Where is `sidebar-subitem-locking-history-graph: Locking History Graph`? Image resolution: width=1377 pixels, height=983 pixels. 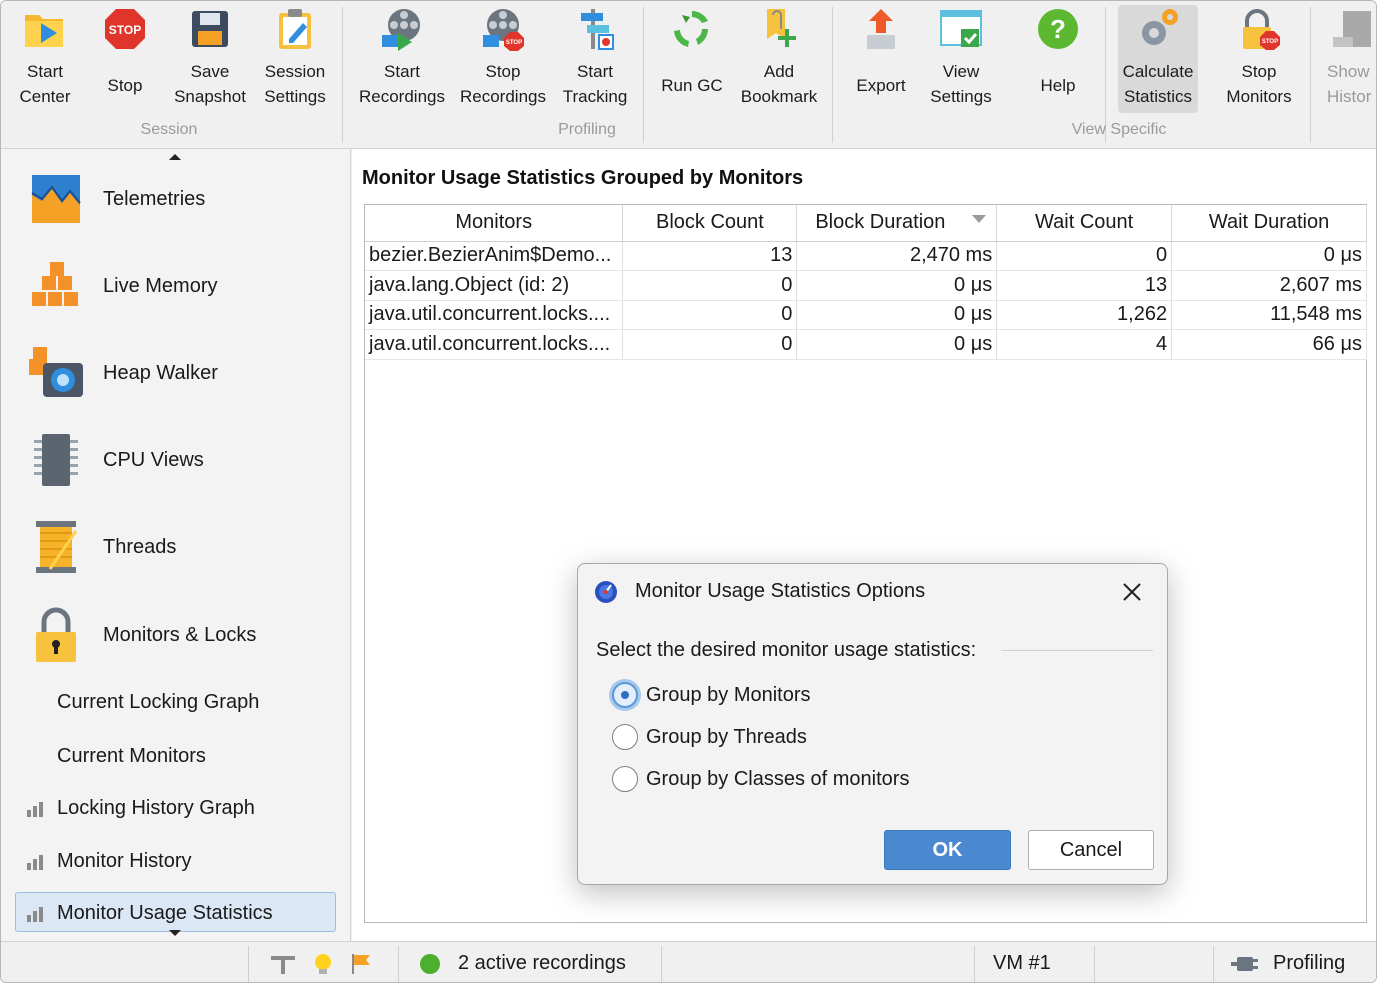
sidebar-subitem-locking-history-graph: Locking History Graph is located at coordinates (140, 808).